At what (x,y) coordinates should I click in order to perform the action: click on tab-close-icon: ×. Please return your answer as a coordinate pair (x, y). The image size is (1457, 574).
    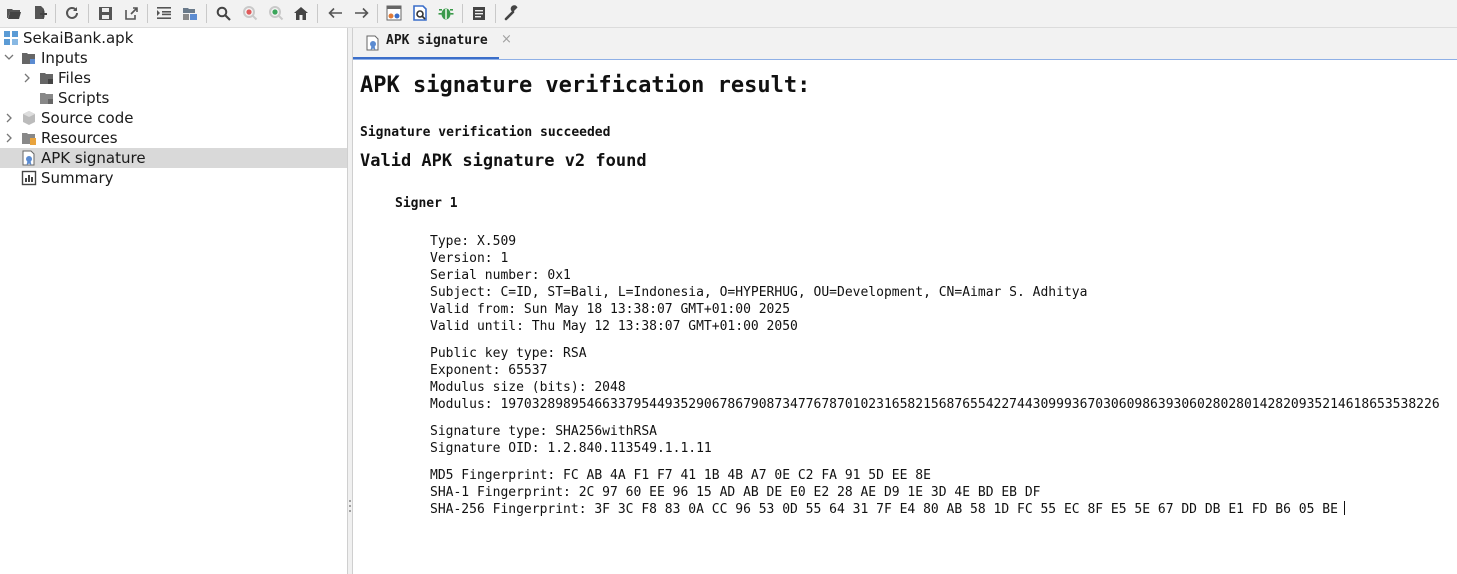
    Looking at the image, I should click on (506, 39).